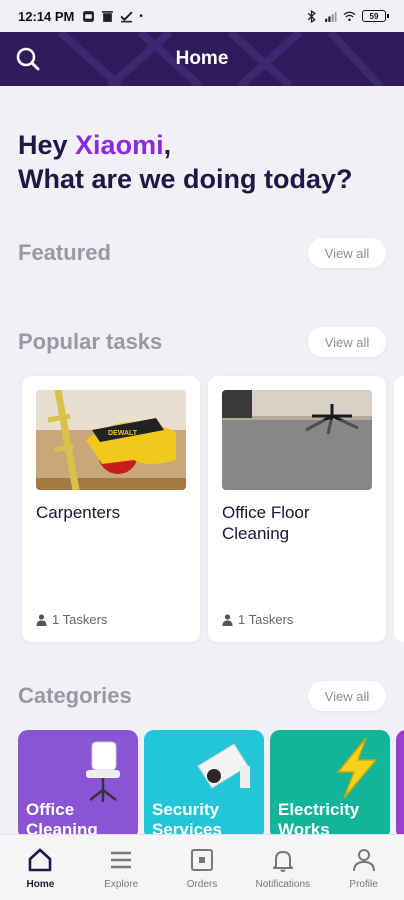 The image size is (404, 900). I want to click on task-card-office-floor-cleaning: Office Floor Cleaning 1 Taskers, so click(297, 509).